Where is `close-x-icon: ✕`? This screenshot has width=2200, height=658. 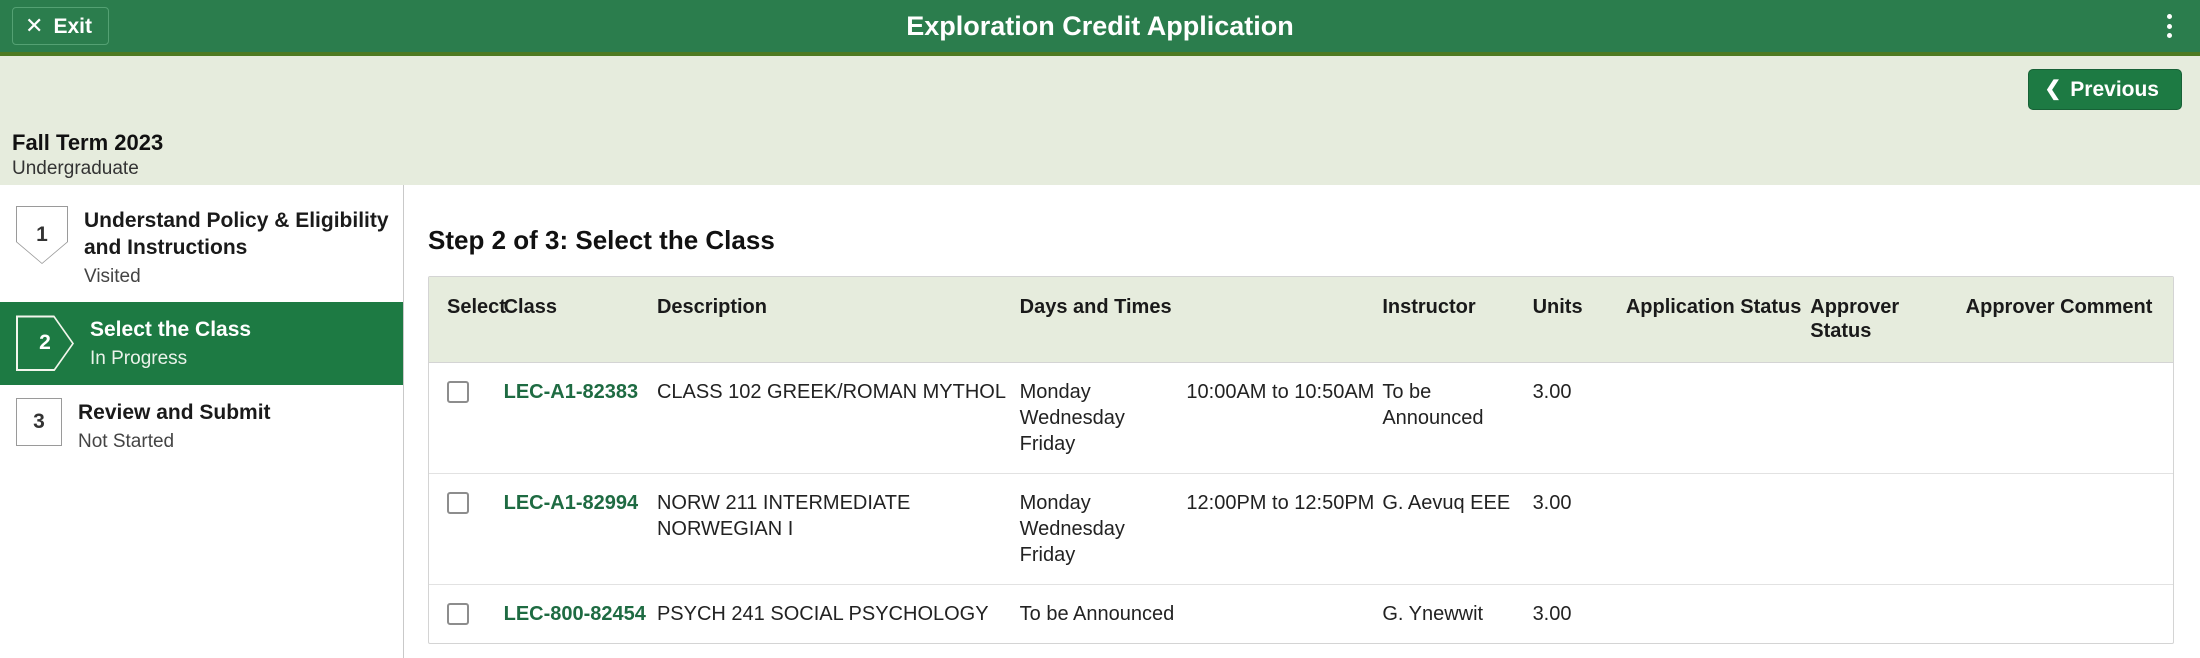
close-x-icon: ✕ is located at coordinates (34, 25).